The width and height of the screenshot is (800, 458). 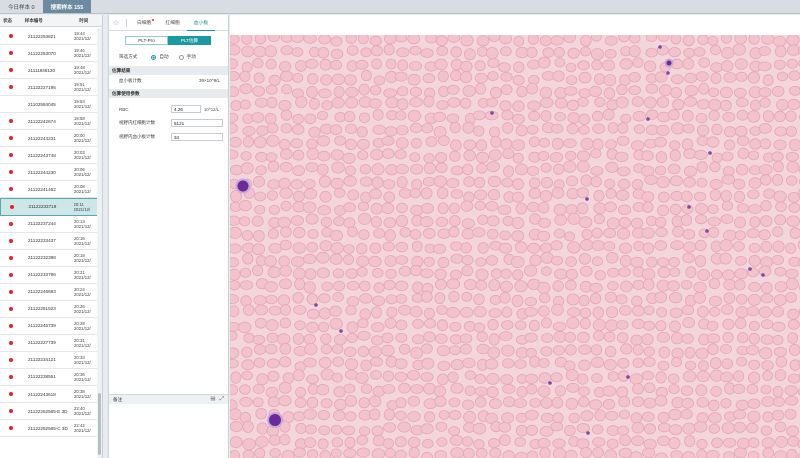 What do you see at coordinates (49, 360) in the screenshot?
I see `table-row: 21122234121 20:33 2021/12/` at bounding box center [49, 360].